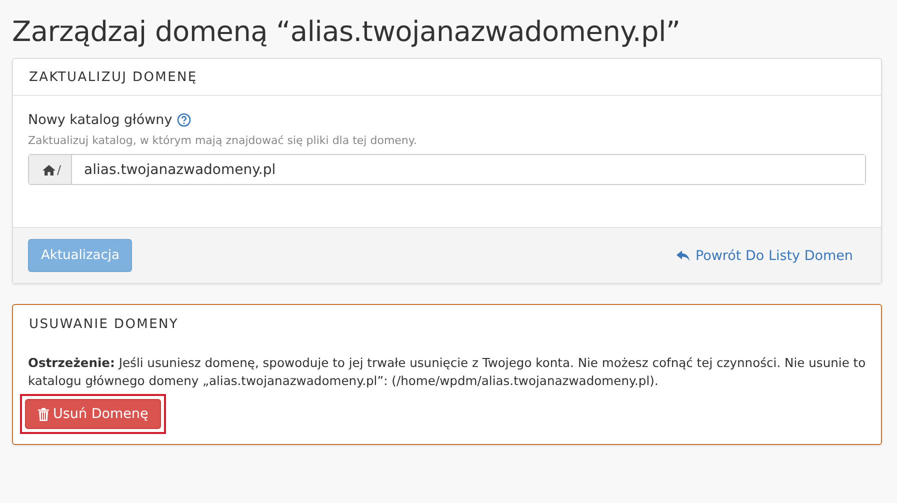 The width and height of the screenshot is (897, 503). What do you see at coordinates (347, 32) in the screenshot?
I see `page-title: Zarządzaj domeną “alias.twojanazwadomeny.pl”` at bounding box center [347, 32].